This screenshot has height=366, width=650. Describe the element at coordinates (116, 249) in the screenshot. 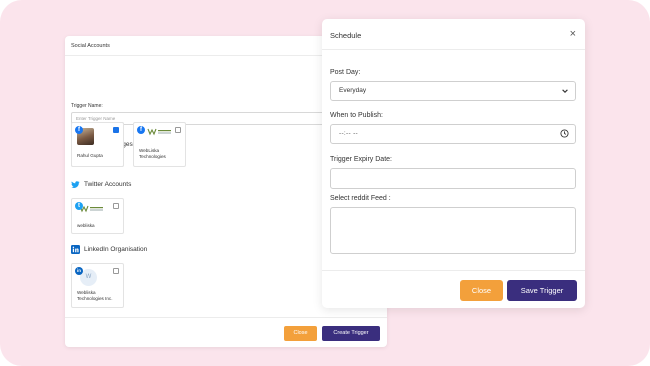

I see `linkedin-organisation-label: LinkedIn Organisation` at that location.